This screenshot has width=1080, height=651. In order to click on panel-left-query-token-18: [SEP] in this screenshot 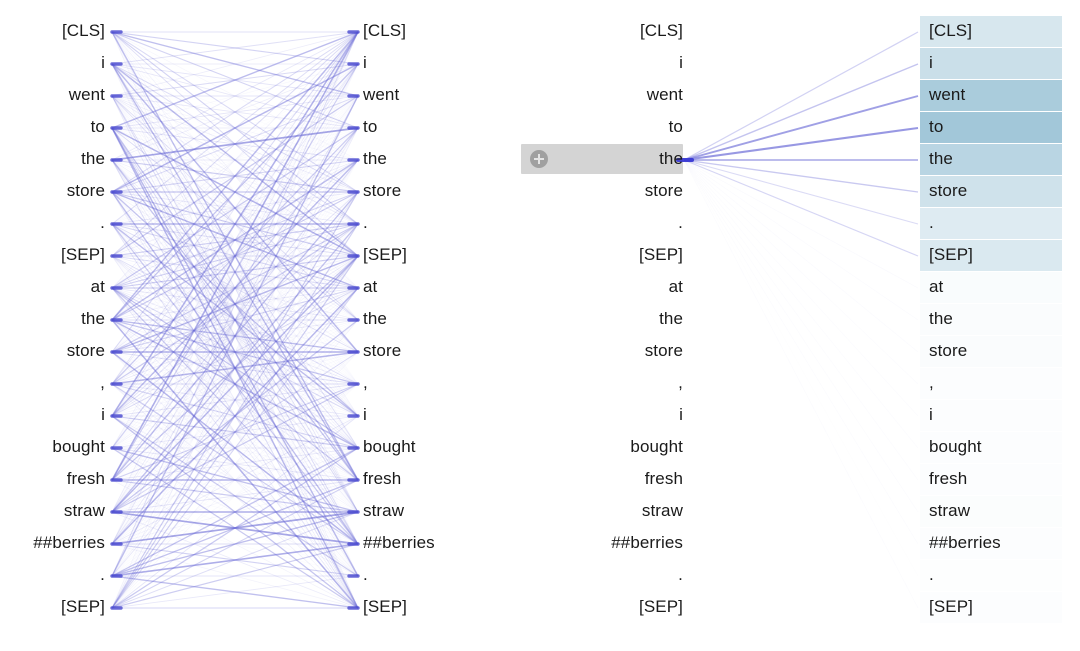, I will do `click(52, 607)`.